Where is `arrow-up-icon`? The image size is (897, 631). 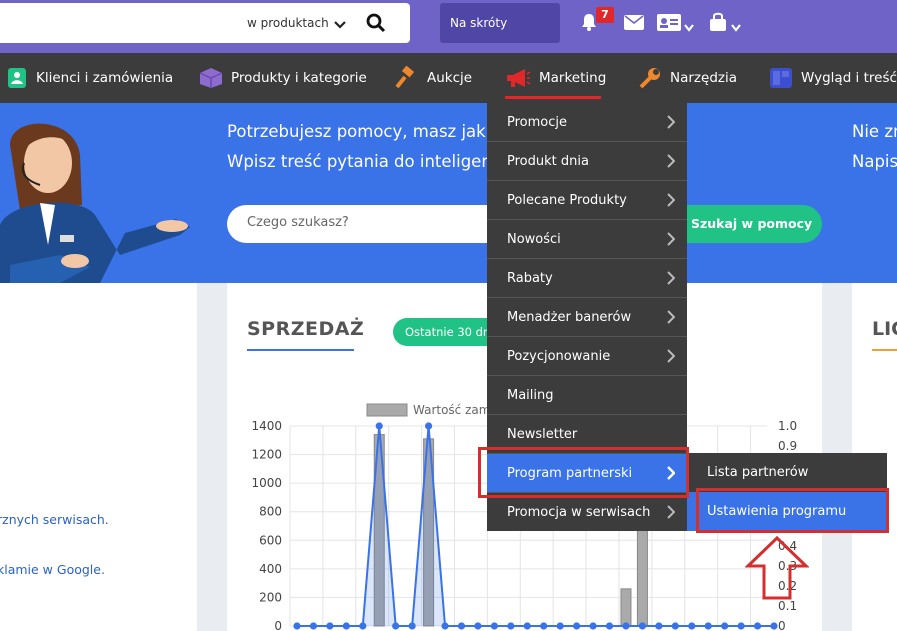 arrow-up-icon is located at coordinates (777, 567).